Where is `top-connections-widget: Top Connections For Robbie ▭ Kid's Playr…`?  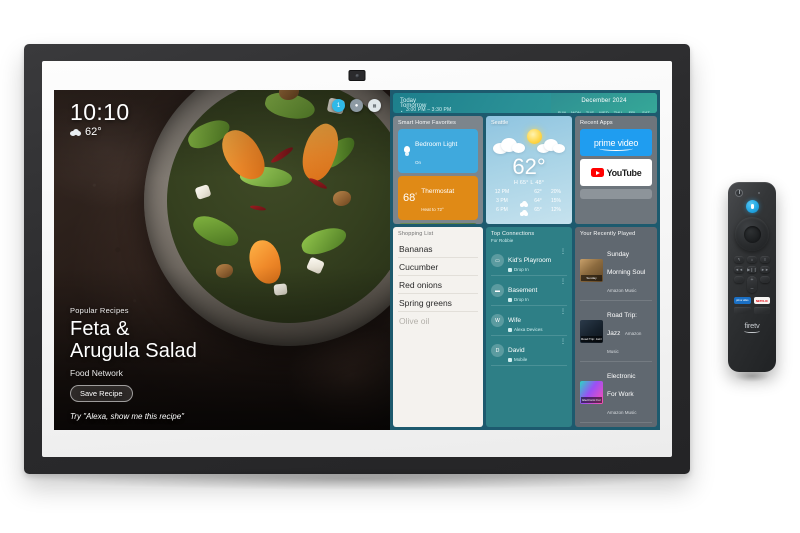 top-connections-widget: Top Connections For Robbie ▭ Kid's Playr… is located at coordinates (529, 327).